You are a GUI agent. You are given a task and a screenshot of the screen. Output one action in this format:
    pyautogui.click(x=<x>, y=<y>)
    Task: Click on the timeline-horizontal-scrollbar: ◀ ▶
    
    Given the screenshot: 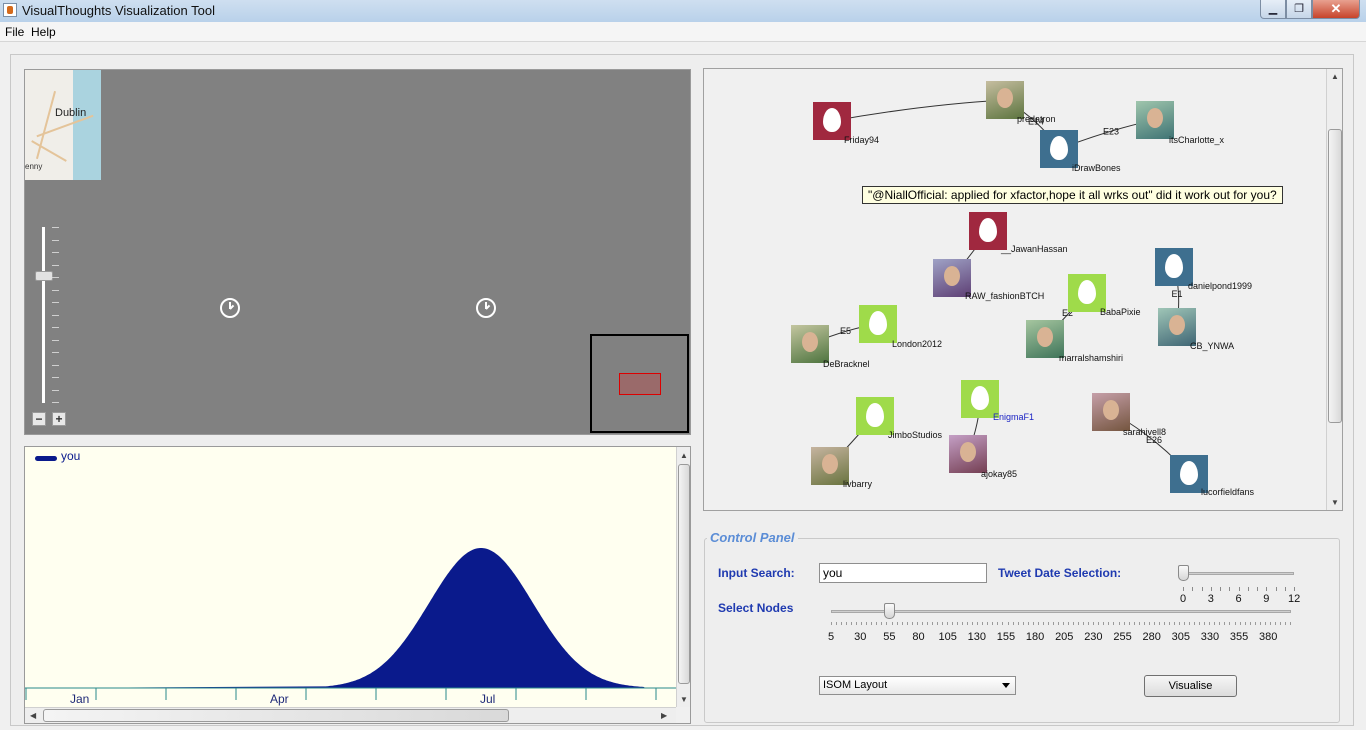 What is the action you would take?
    pyautogui.click(x=350, y=715)
    